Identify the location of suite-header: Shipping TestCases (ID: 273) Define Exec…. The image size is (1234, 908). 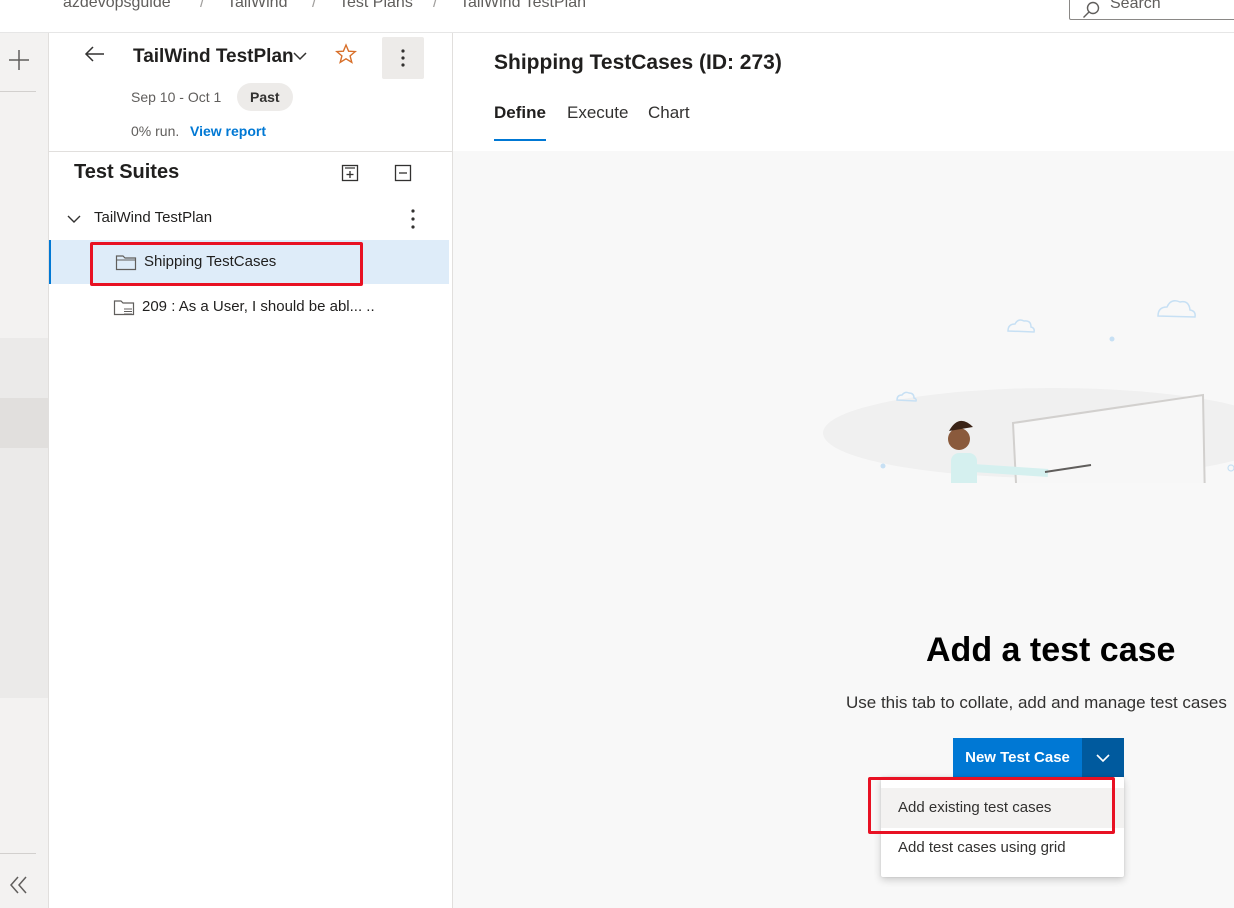
(843, 92).